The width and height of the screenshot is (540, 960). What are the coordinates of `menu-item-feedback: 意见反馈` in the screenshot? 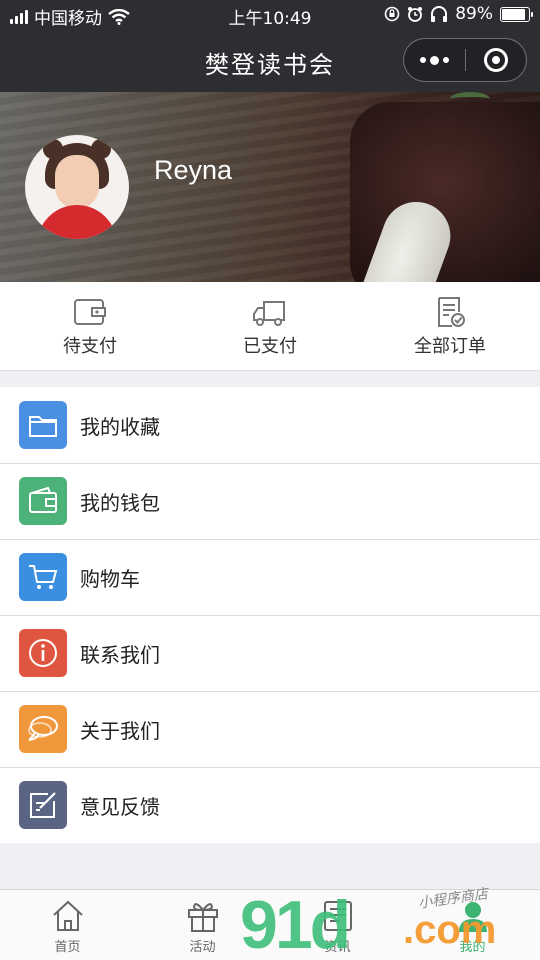 It's located at (270, 805).